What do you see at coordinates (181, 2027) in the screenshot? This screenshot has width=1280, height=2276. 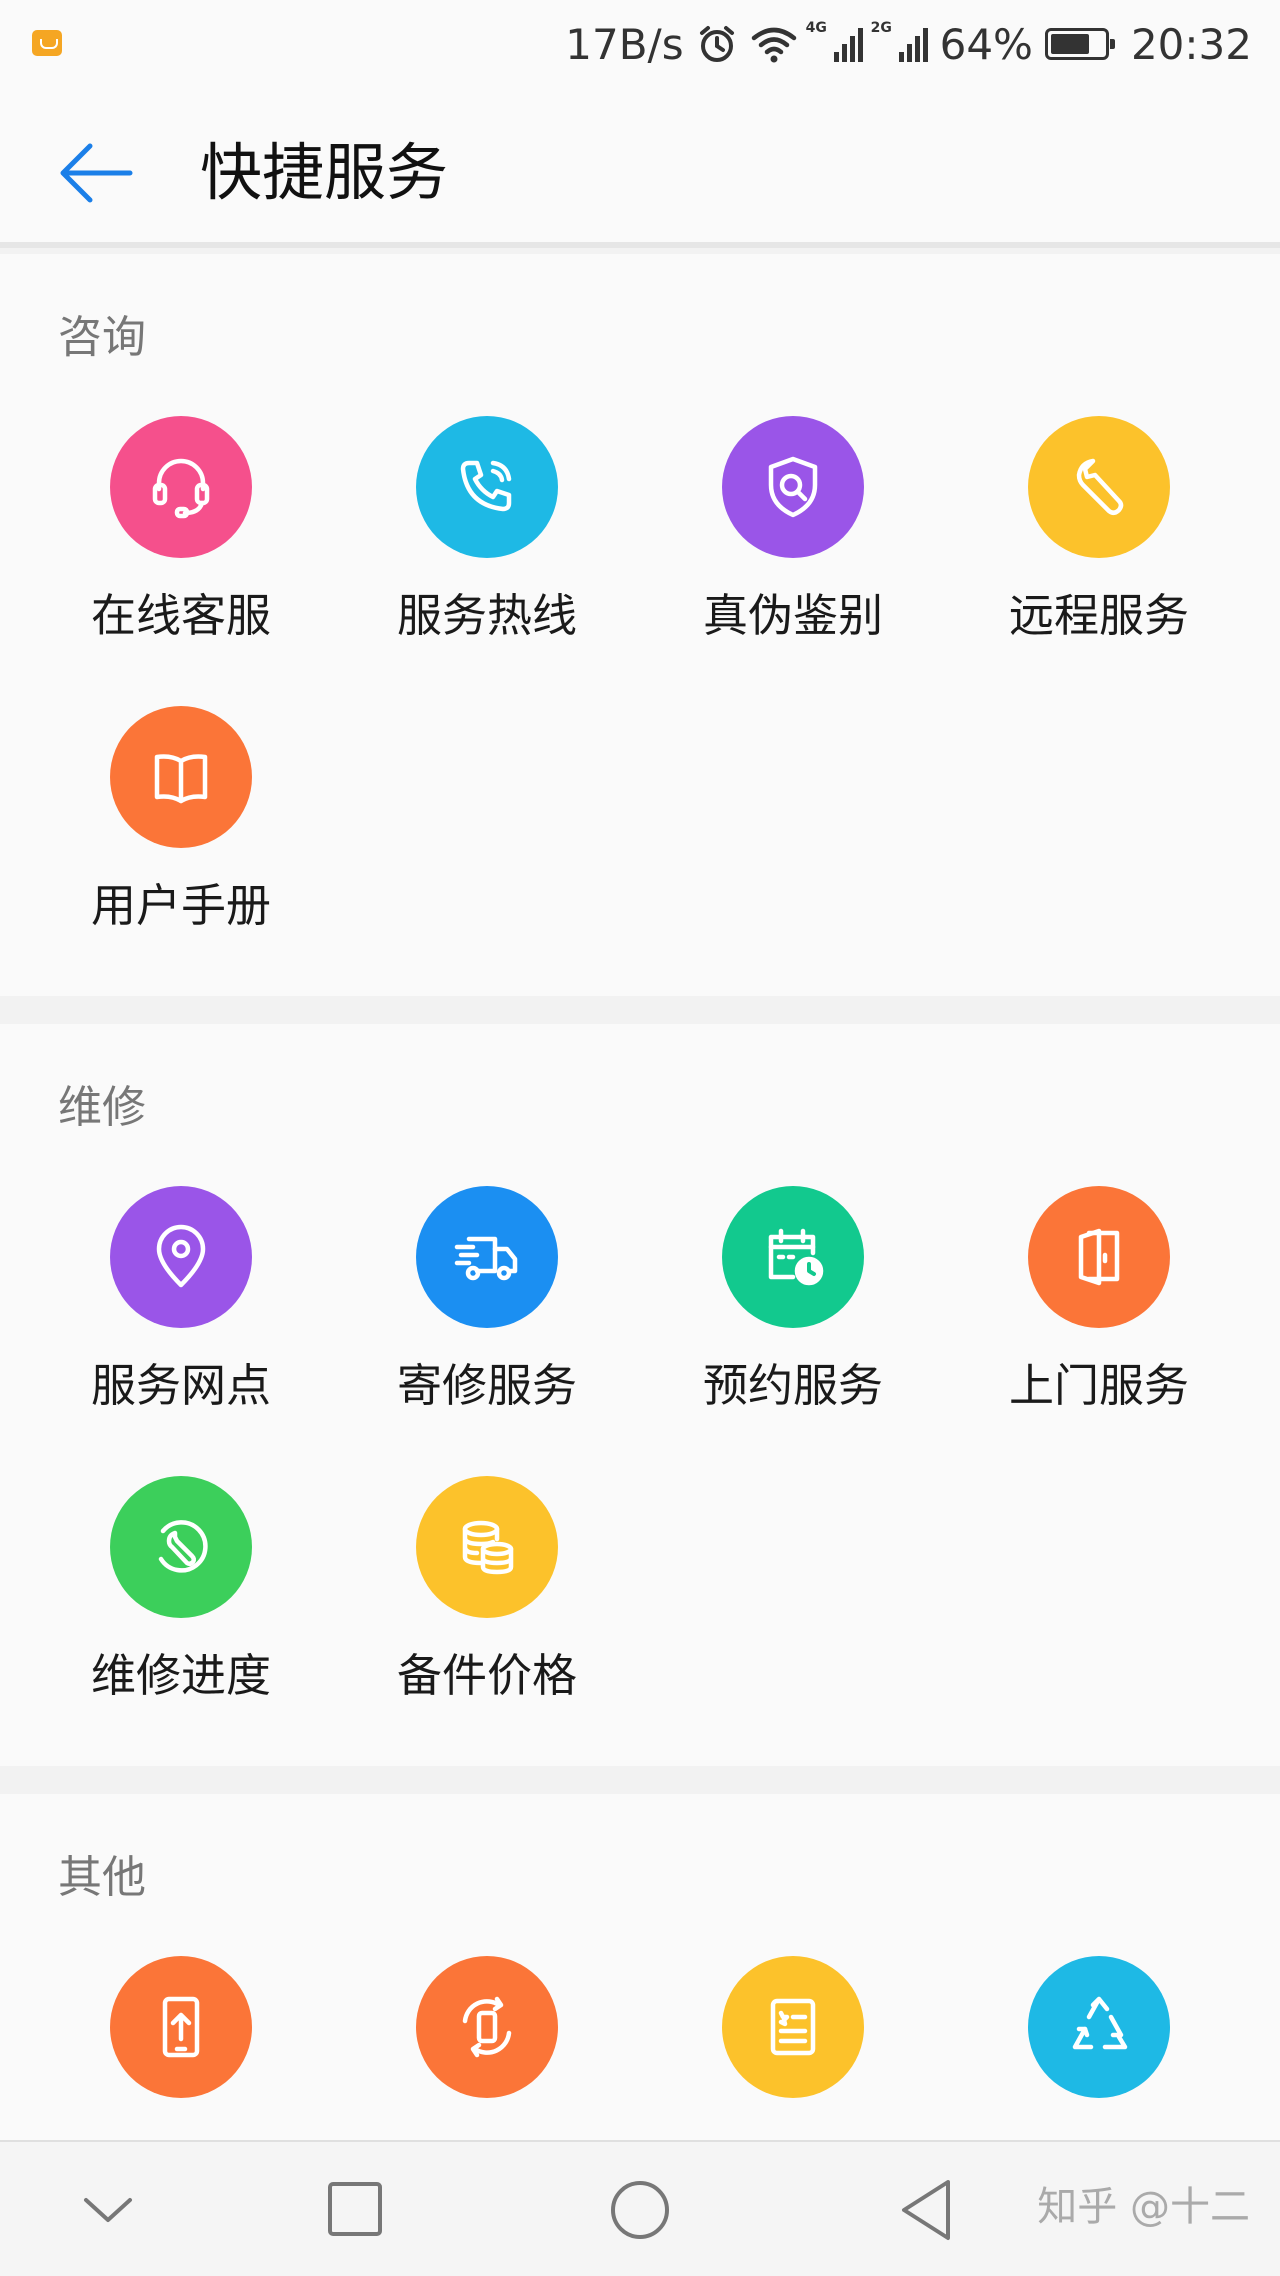 I see `phone-upload-icon` at bounding box center [181, 2027].